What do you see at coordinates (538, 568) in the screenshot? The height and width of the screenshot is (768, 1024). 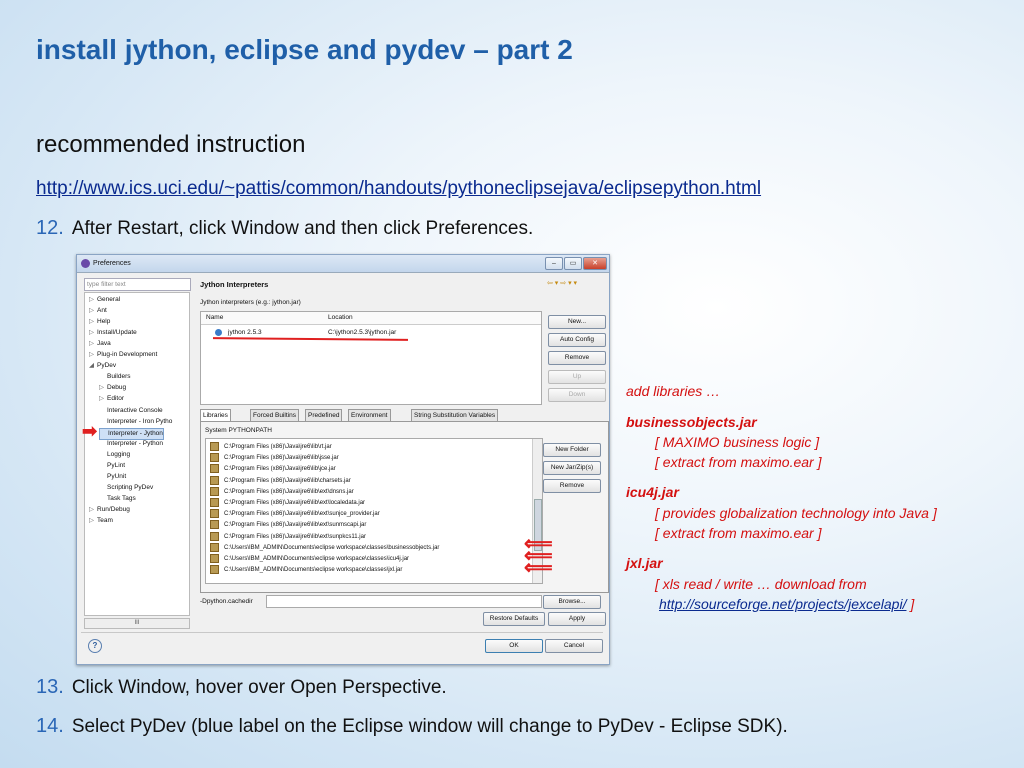 I see `red-arrow: ⟸` at bounding box center [538, 568].